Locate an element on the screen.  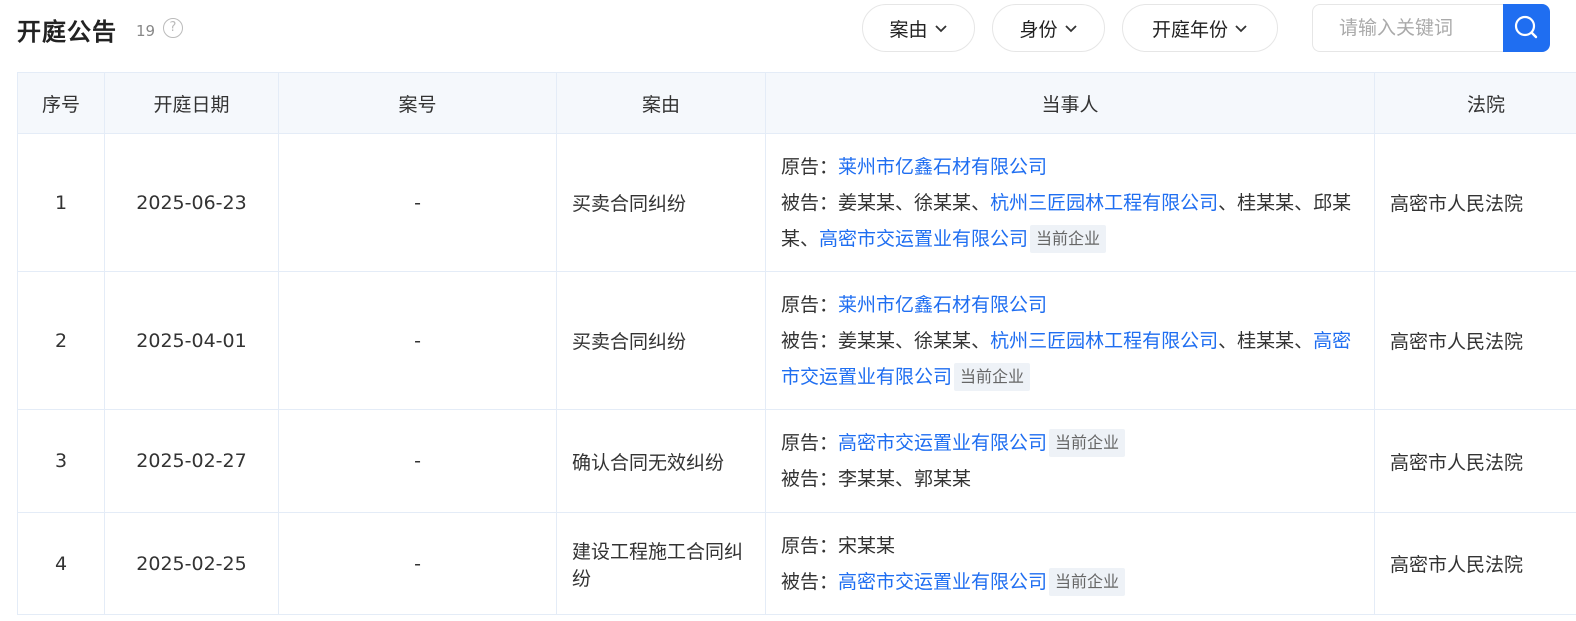
cell-parties: 原告：宋某某 被告：高密市交运置业有限公司 当前企业 is located at coordinates (1070, 563).